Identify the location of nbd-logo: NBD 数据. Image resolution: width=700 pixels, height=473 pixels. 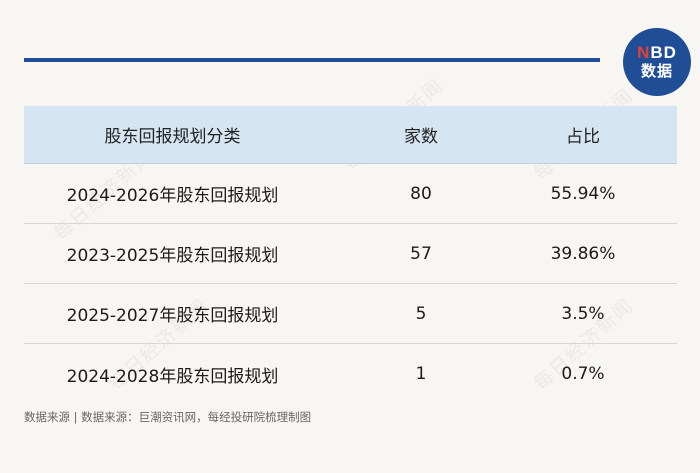
(657, 62).